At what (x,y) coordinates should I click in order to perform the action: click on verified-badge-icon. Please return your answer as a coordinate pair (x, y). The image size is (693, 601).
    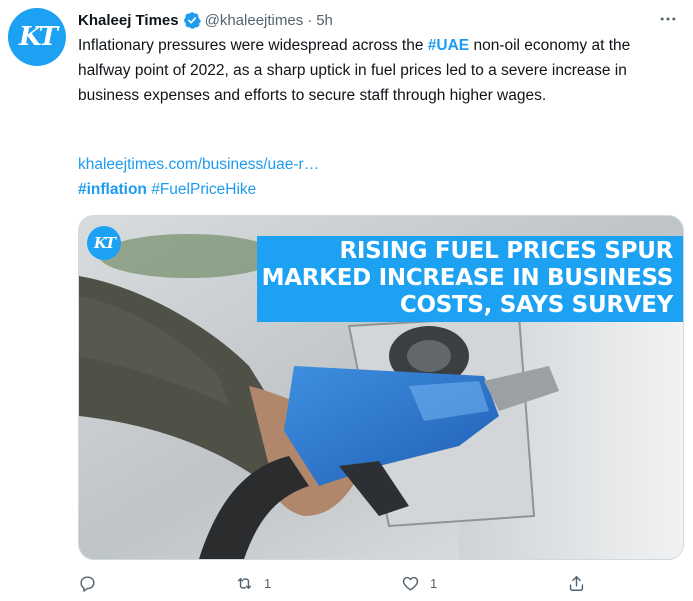
    Looking at the image, I should click on (192, 20).